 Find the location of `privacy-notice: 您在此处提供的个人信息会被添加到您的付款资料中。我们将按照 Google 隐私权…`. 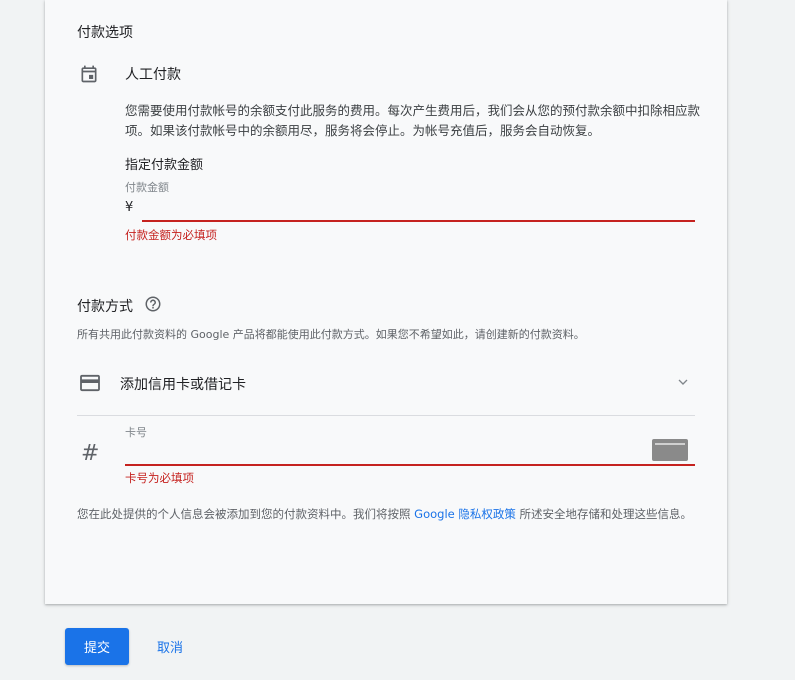

privacy-notice: 您在此处提供的个人信息会被添加到您的付款资料中。我们将按照 Google 隐私权… is located at coordinates (387, 514).